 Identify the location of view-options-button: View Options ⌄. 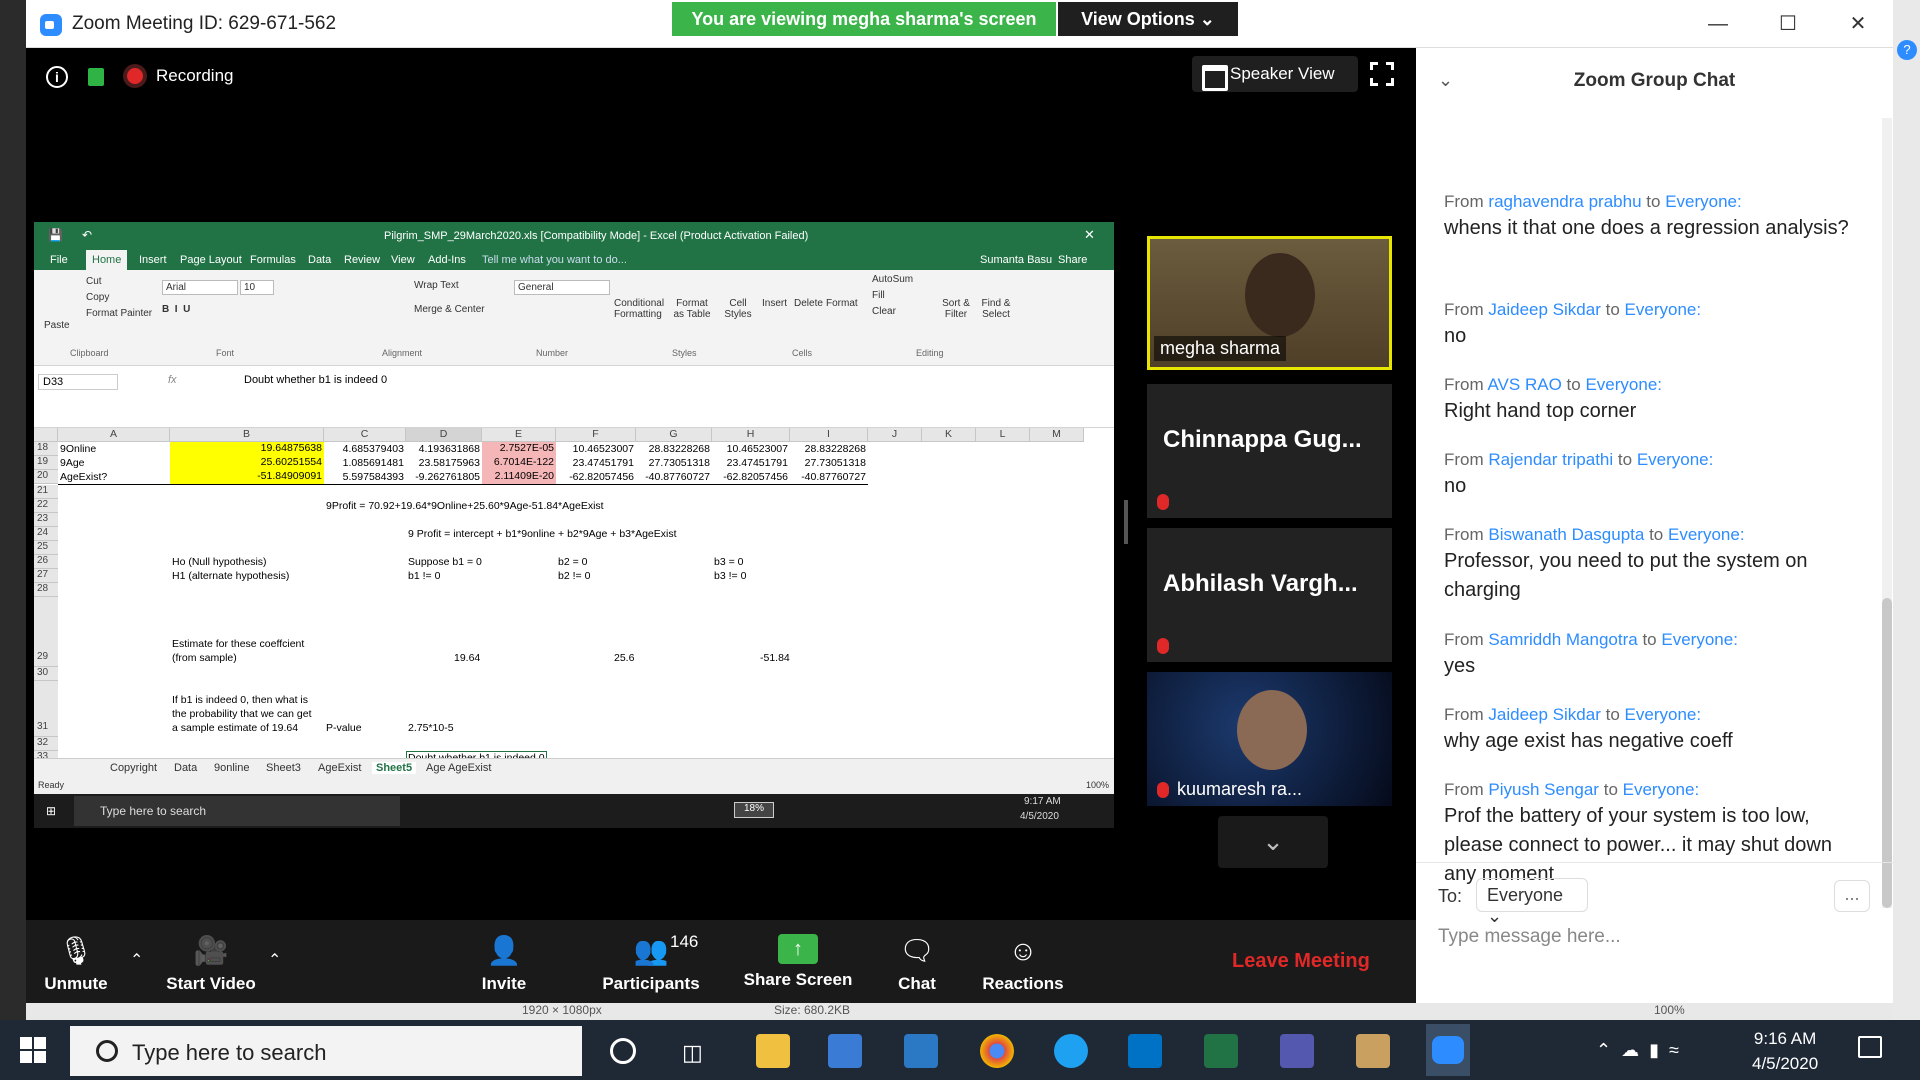
(1148, 19).